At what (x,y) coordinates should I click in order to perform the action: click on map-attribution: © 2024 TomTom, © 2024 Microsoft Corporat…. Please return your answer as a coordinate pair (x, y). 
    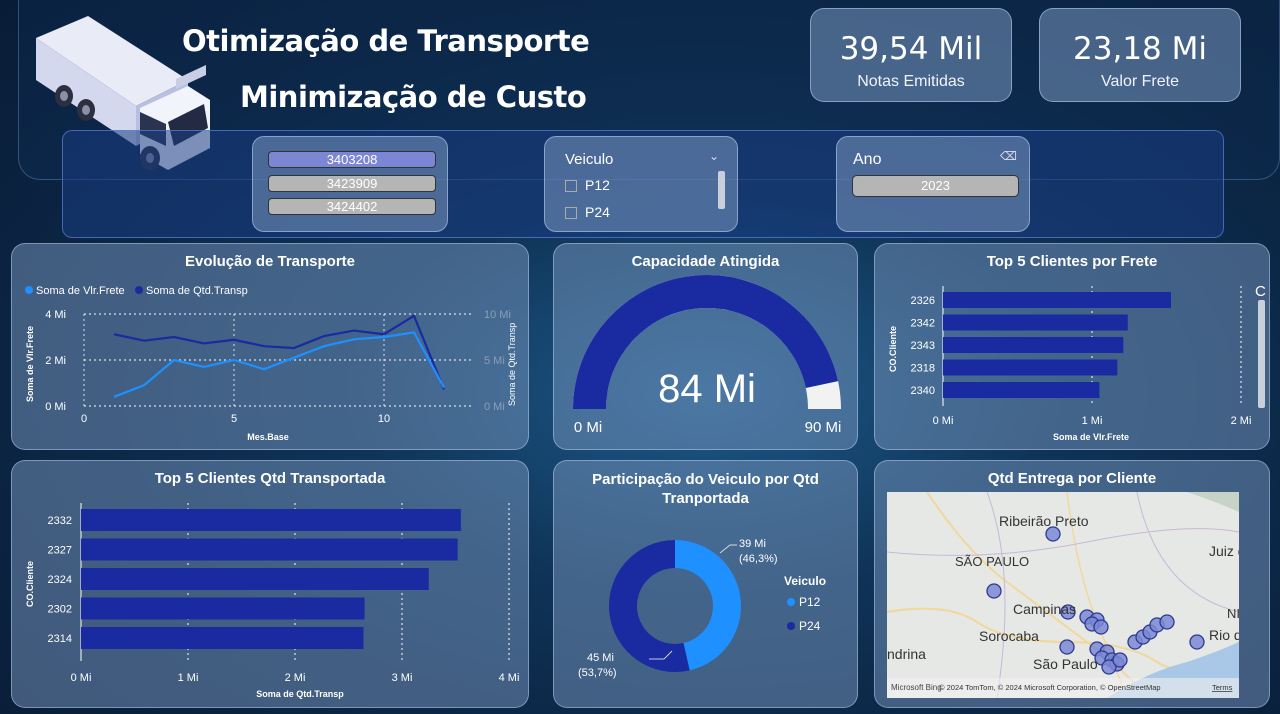
    Looking at the image, I should click on (1050, 687).